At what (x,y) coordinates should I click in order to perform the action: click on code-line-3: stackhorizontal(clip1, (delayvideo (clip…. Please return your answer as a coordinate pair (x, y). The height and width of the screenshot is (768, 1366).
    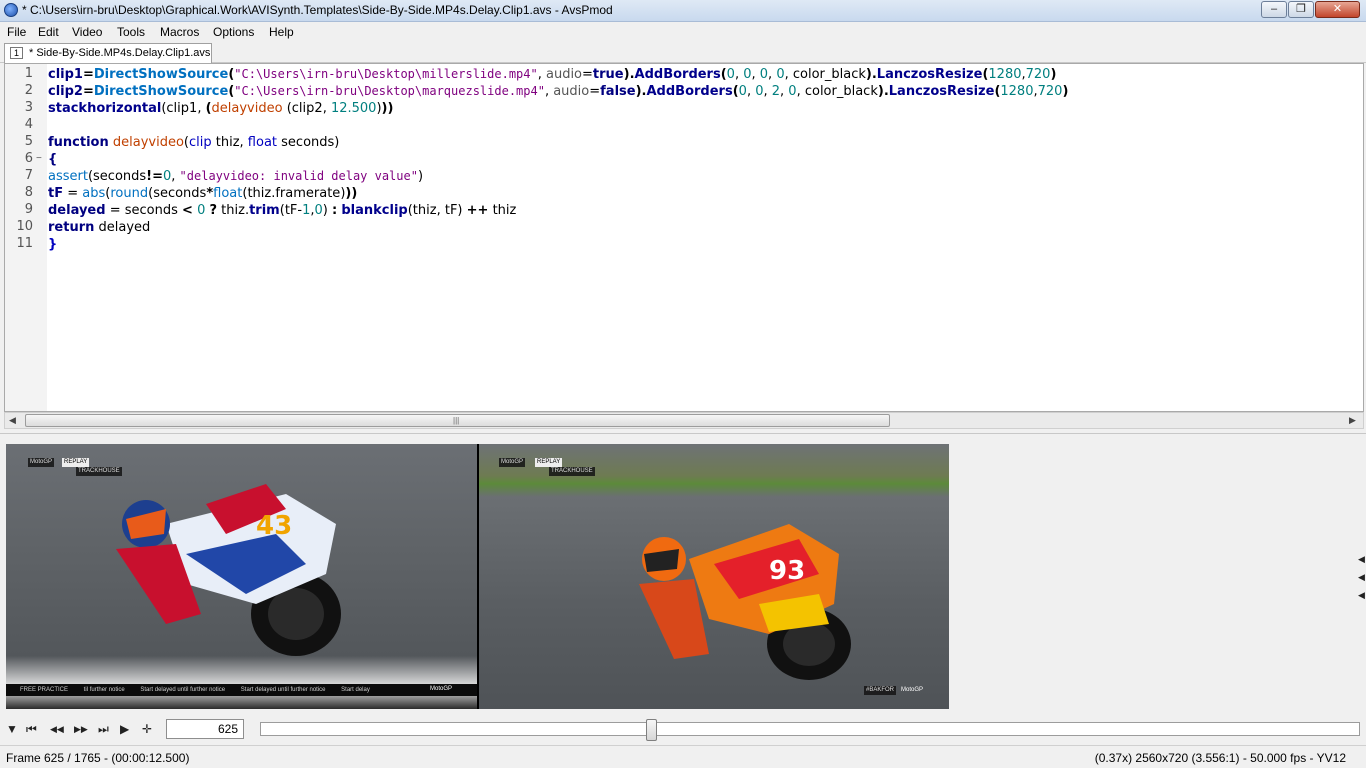
    Looking at the image, I should click on (221, 108).